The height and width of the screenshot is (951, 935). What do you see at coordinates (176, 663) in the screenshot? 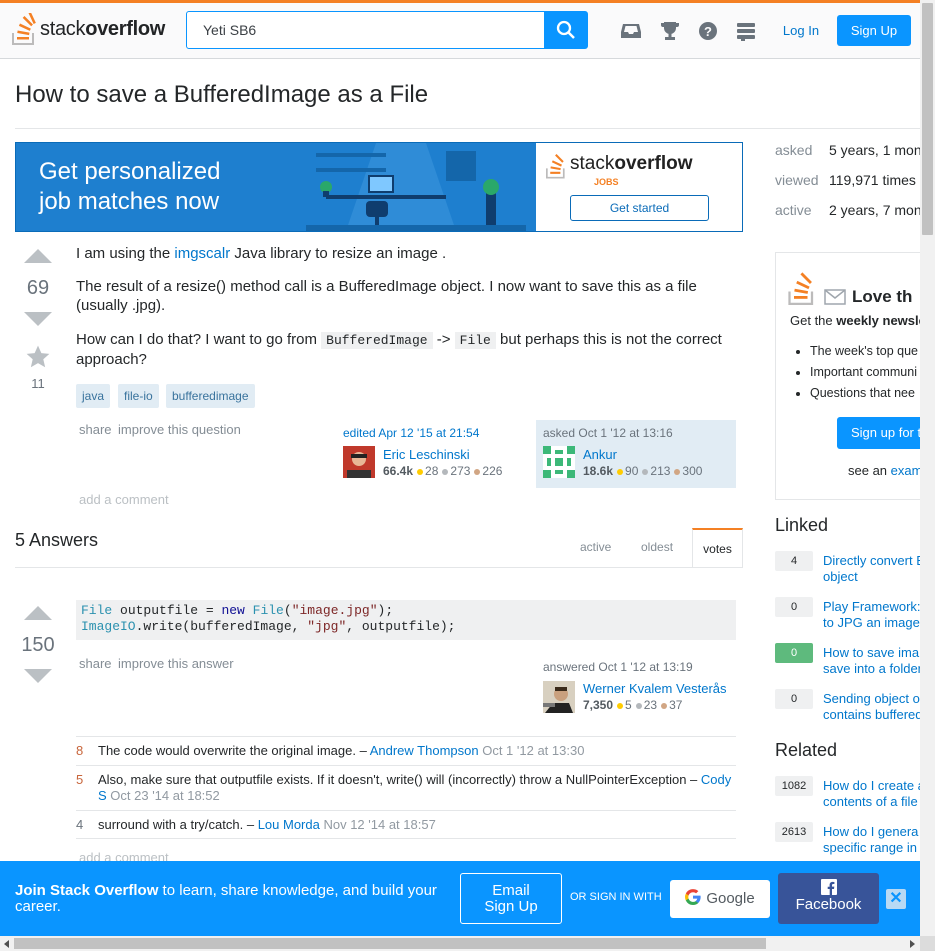
I see `improve-answer-link: improve this answer` at bounding box center [176, 663].